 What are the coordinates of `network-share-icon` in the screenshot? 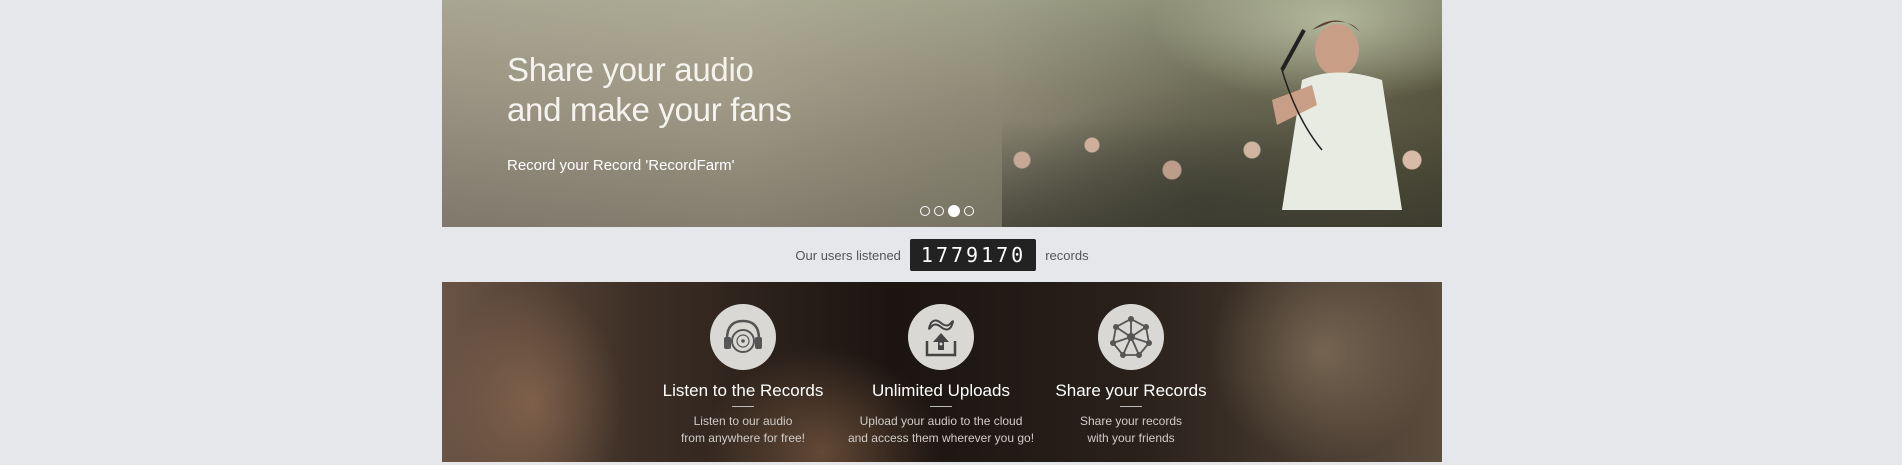 It's located at (1131, 337).